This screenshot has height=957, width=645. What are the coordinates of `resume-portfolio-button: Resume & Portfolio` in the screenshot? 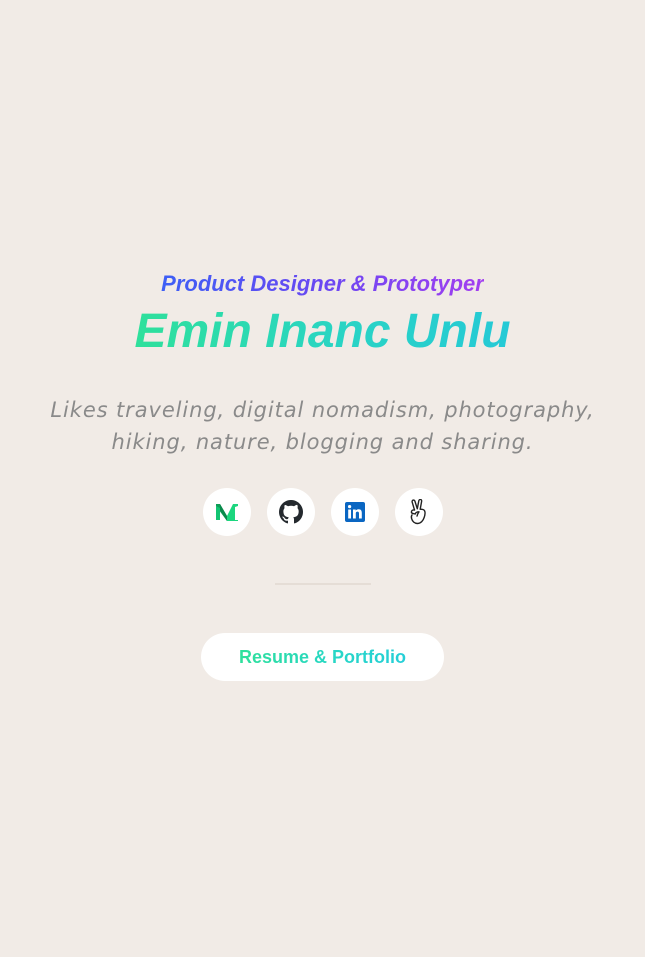 It's located at (322, 657).